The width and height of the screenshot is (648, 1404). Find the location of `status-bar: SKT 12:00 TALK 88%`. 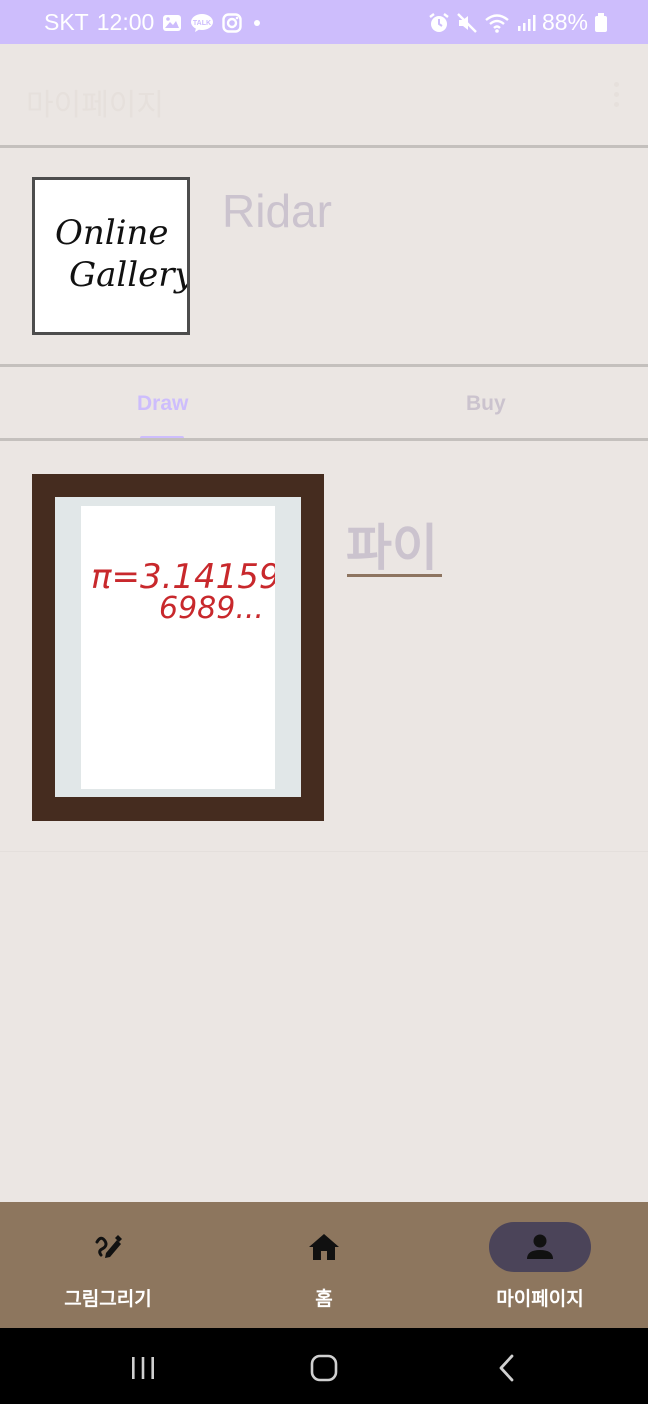

status-bar: SKT 12:00 TALK 88% is located at coordinates (324, 22).